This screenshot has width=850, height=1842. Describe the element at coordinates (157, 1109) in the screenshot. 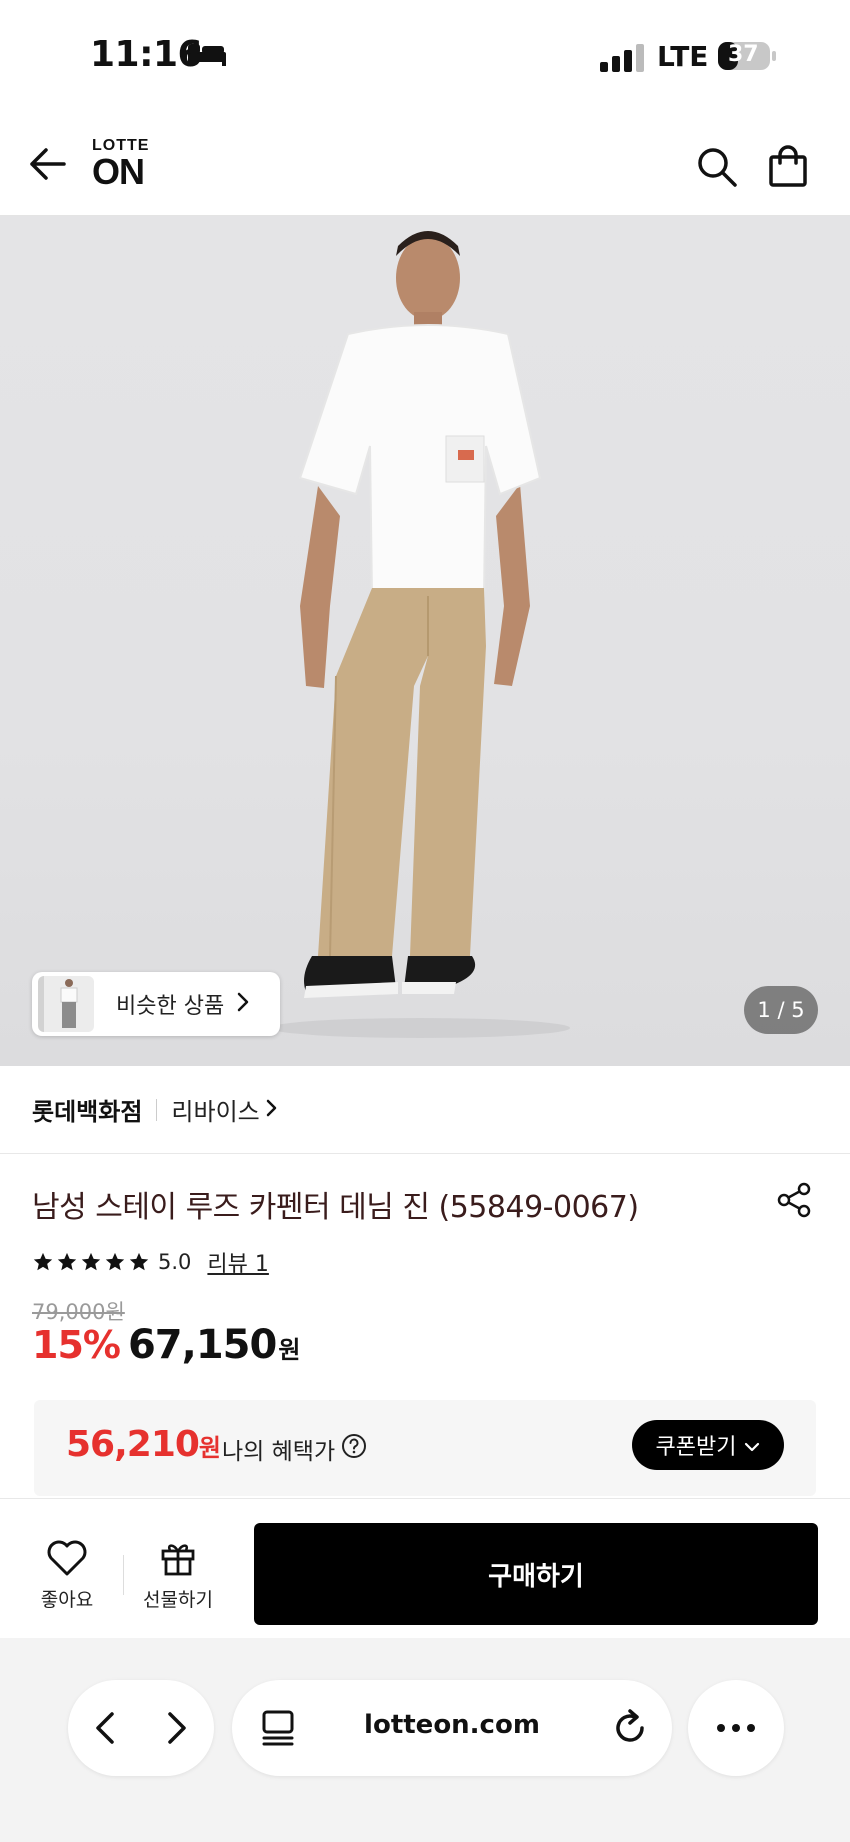

I see `brand-divider` at that location.